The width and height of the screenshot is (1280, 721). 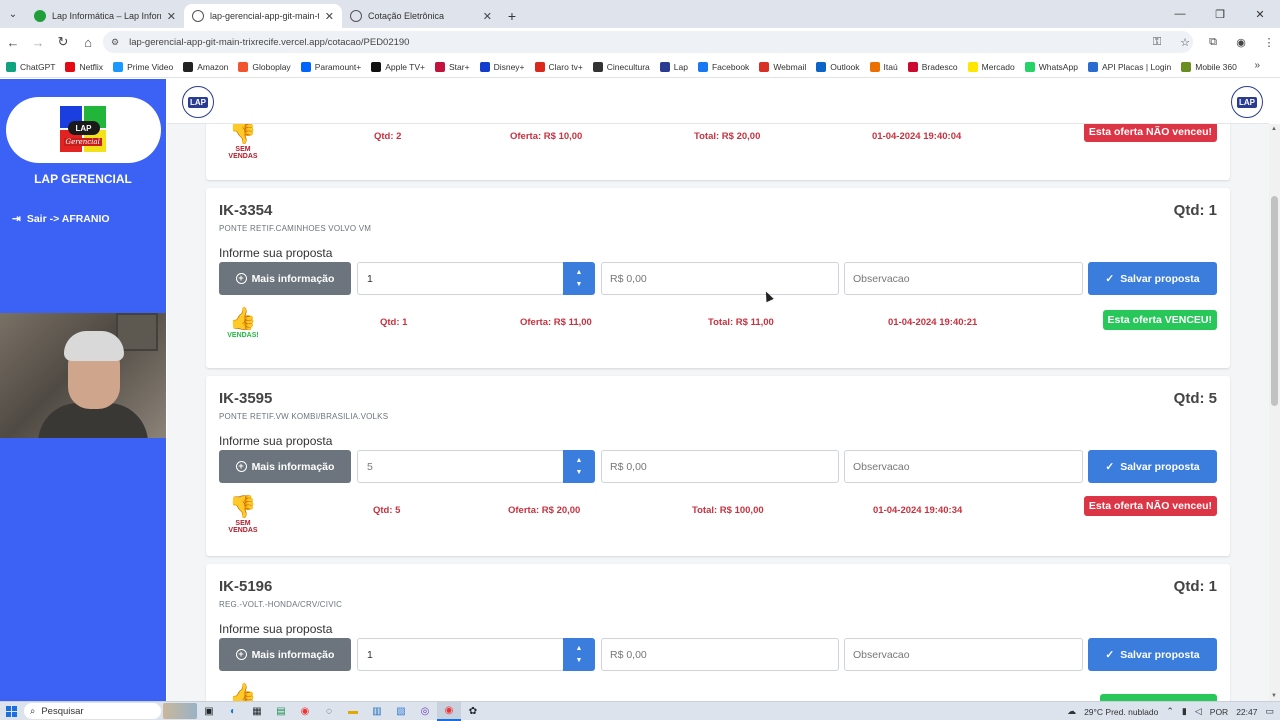 I want to click on logout-link: ⇥ Sair -> AFRANIO, so click(x=61, y=219).